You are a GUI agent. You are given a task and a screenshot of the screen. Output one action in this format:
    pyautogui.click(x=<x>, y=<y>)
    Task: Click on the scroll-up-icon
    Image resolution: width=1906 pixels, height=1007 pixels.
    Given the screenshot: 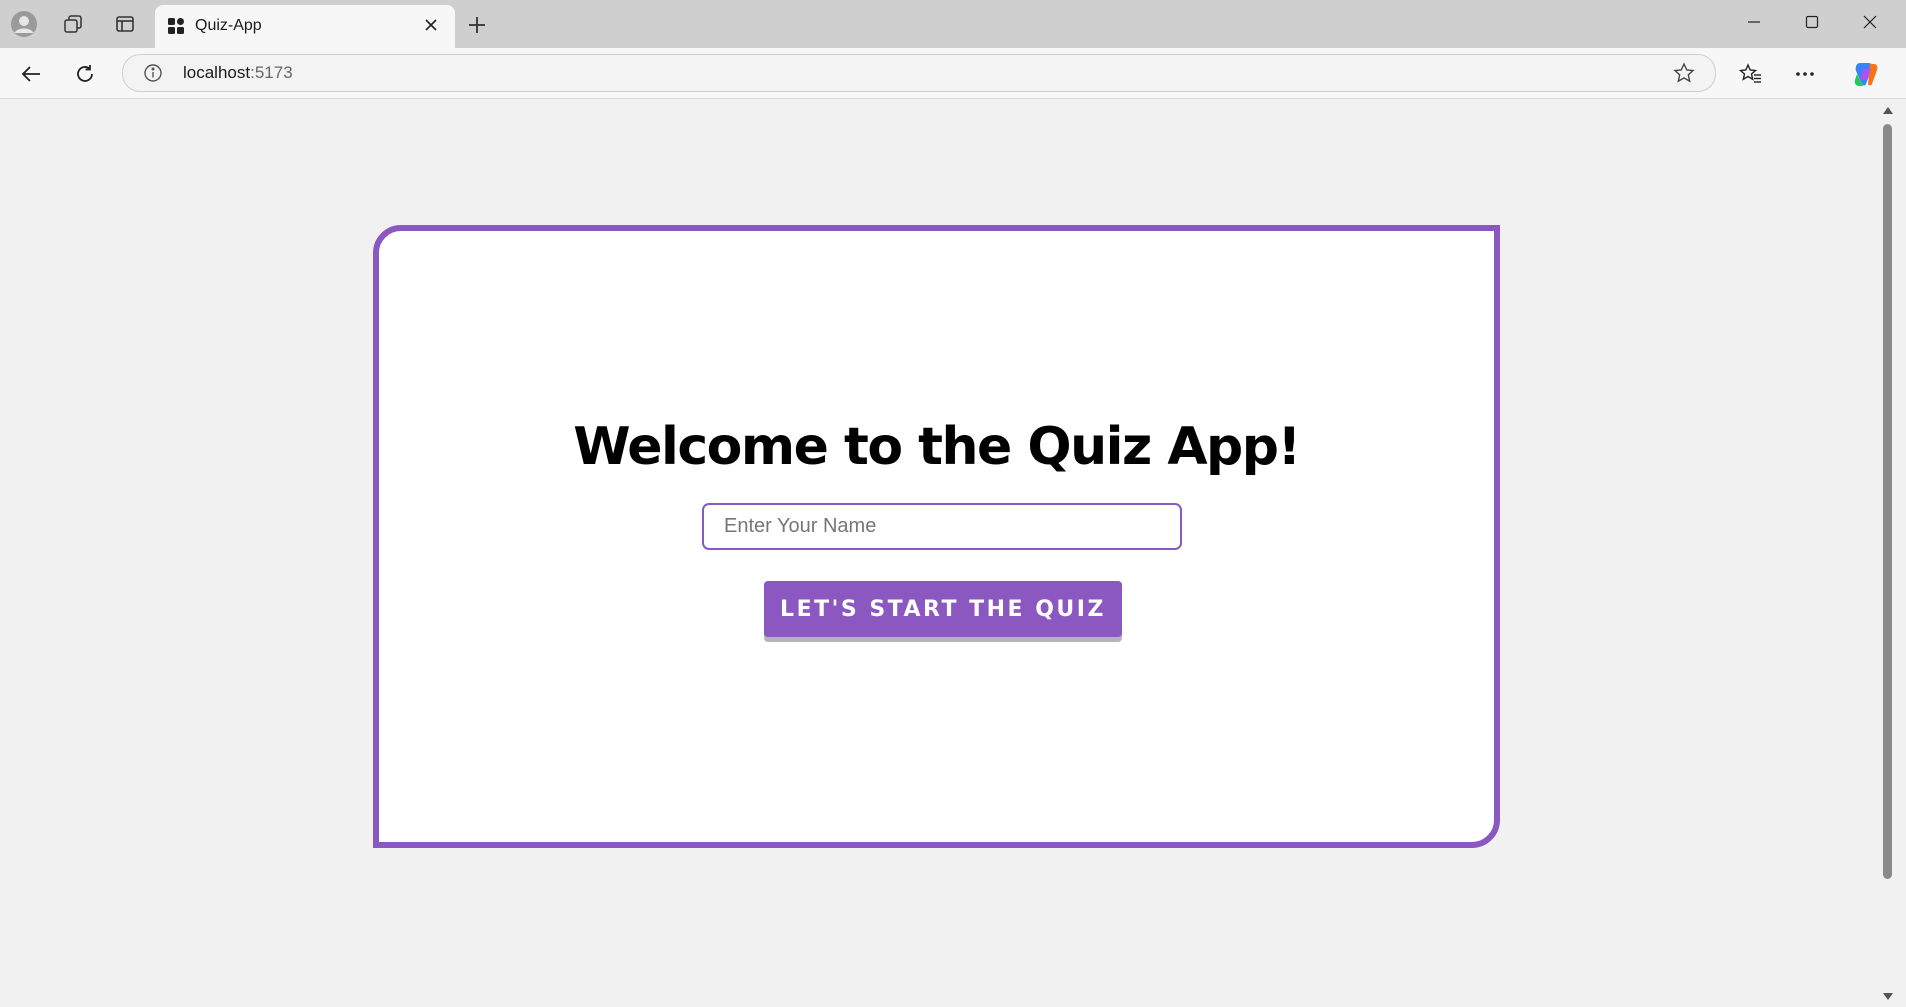 What is the action you would take?
    pyautogui.click(x=1888, y=110)
    